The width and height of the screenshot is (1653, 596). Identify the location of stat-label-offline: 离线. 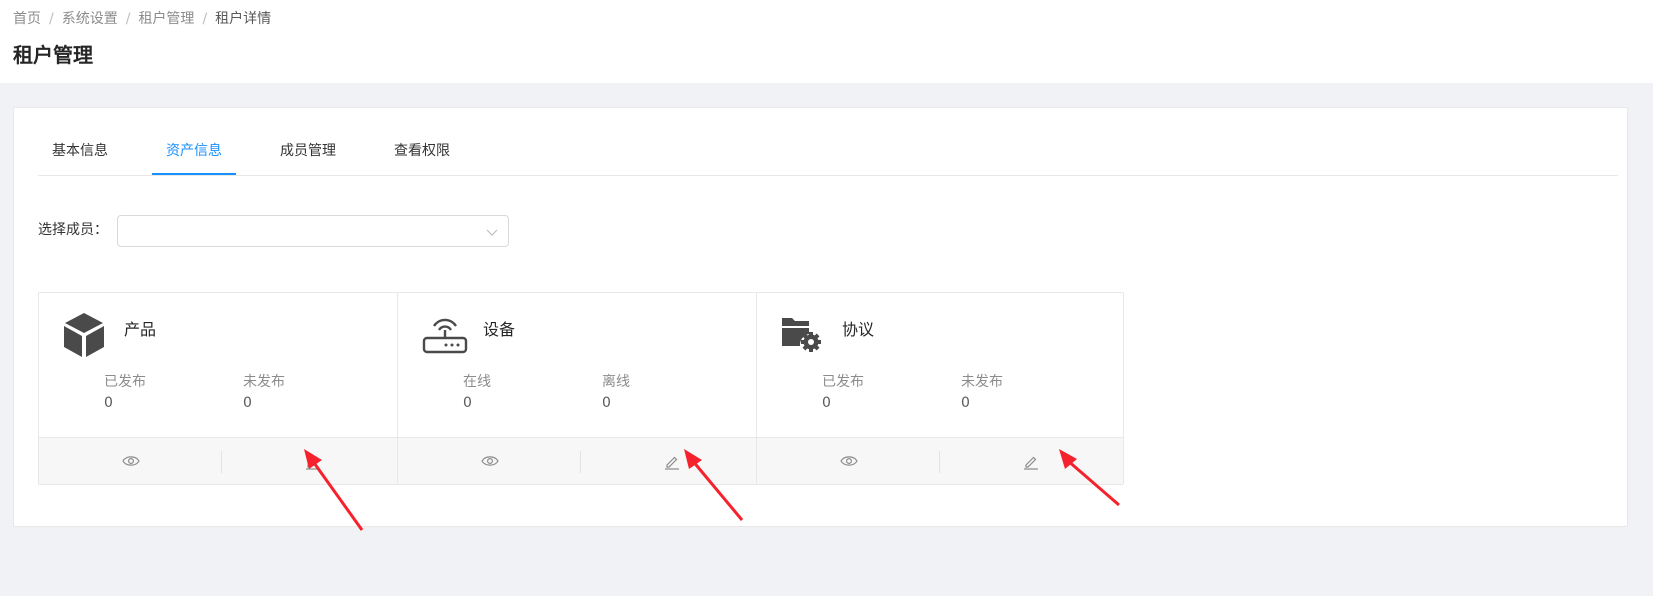
(616, 382).